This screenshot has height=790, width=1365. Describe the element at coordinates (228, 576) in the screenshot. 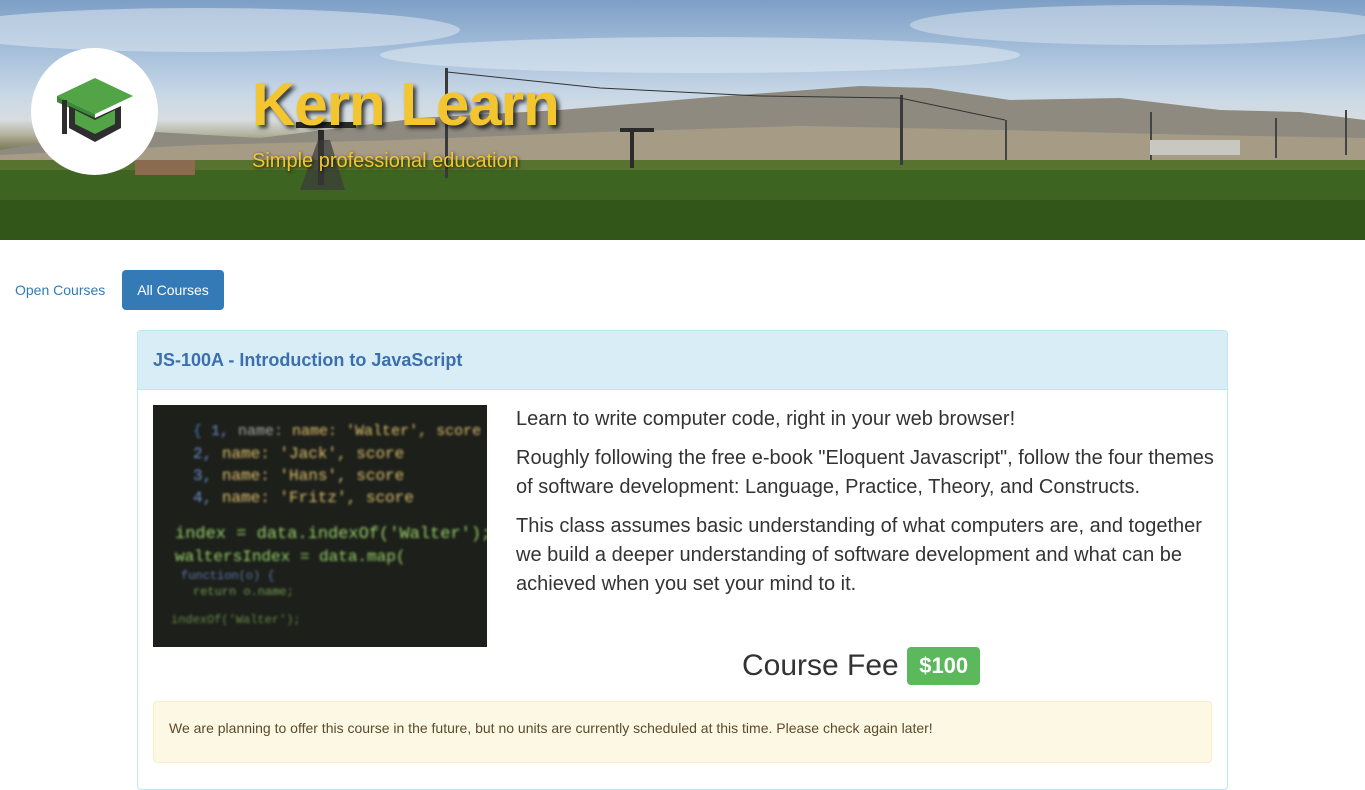

I see `code-line-7: function(o) {` at that location.